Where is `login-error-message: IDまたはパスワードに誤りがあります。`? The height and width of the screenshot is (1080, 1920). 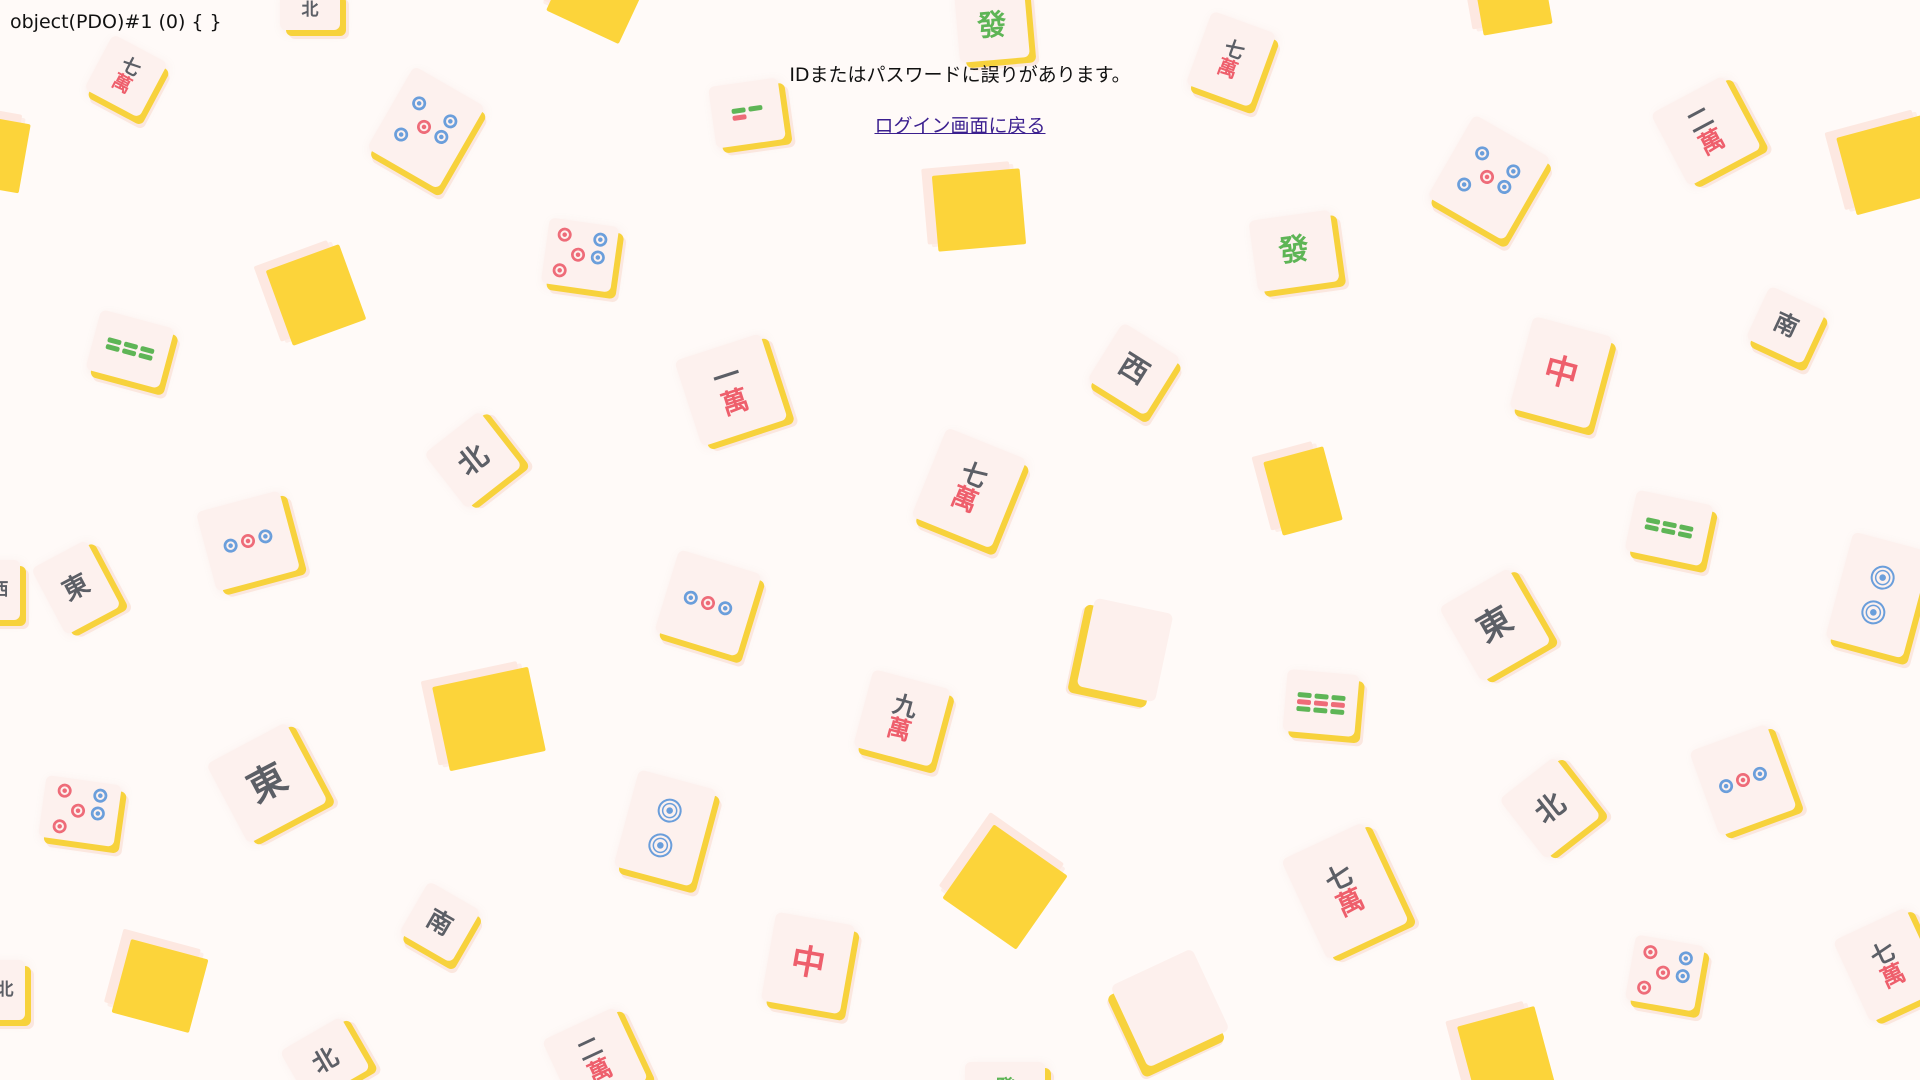 login-error-message: IDまたはパスワードに誤りがあります。 is located at coordinates (960, 75).